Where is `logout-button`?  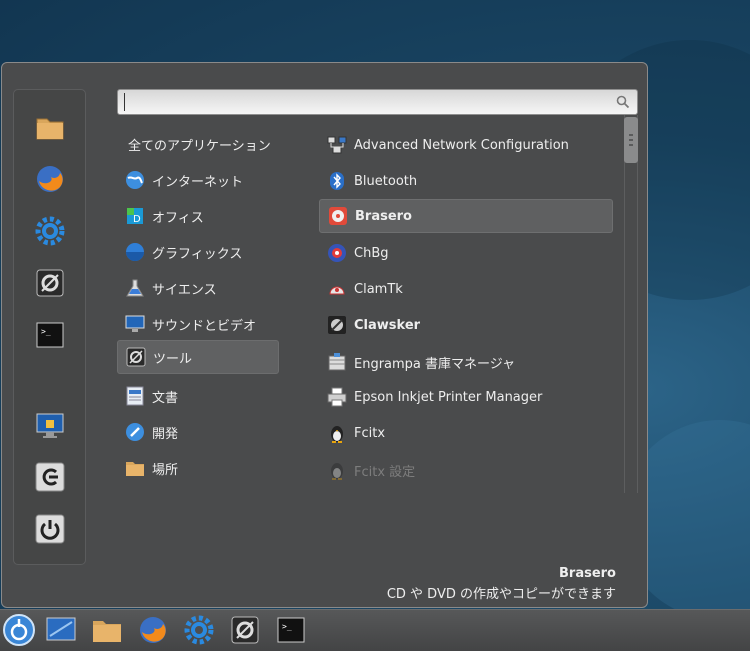
logout-button is located at coordinates (50, 477).